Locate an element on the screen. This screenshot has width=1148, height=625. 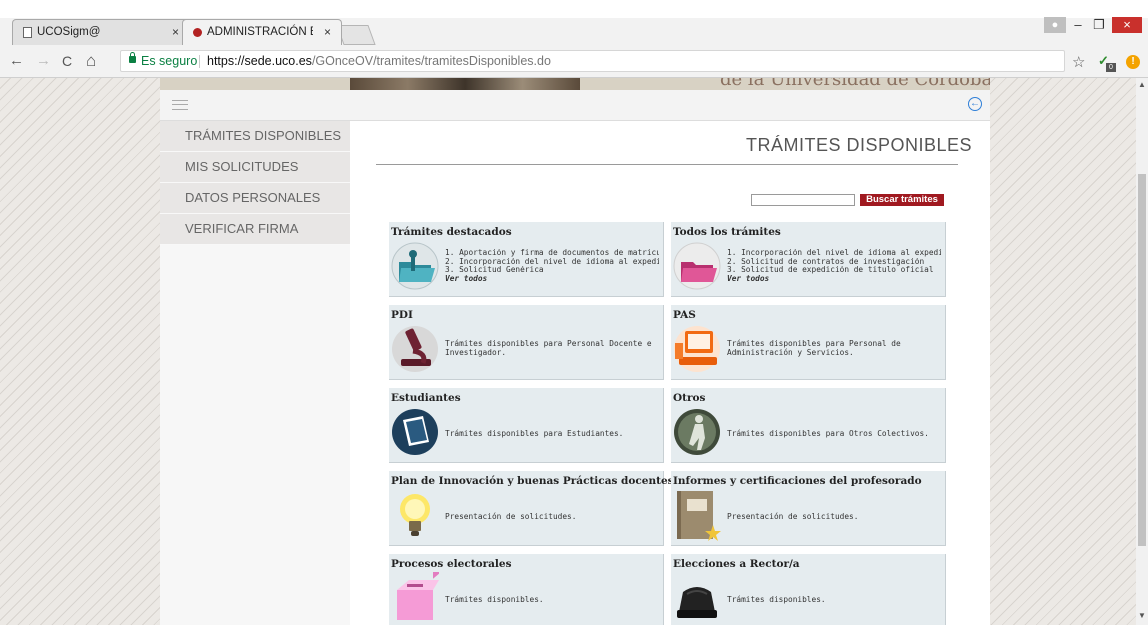
card-title: Otros is located at coordinates (689, 398).